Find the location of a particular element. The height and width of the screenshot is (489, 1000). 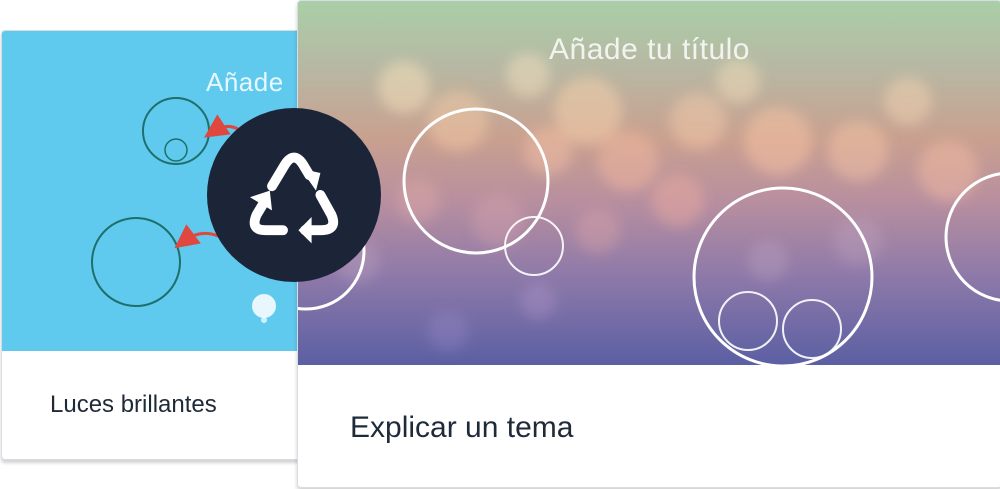

template-name: Explicar un tema is located at coordinates (462, 427).